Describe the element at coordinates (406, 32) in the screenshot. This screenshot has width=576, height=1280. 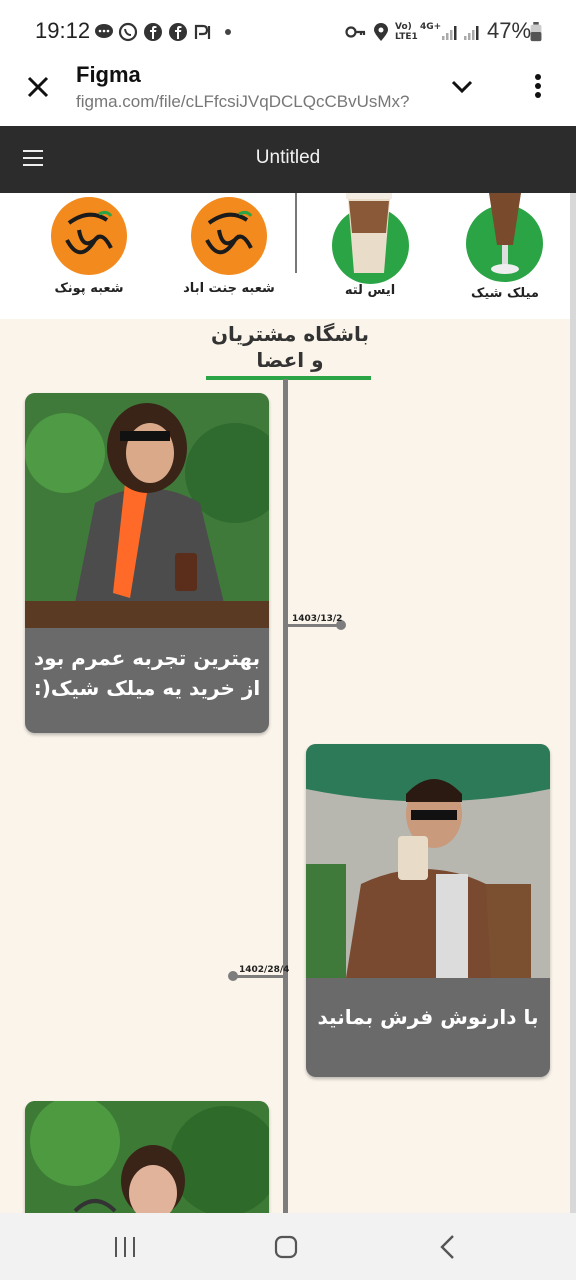
I see `network-label: Vo) LTE1` at that location.